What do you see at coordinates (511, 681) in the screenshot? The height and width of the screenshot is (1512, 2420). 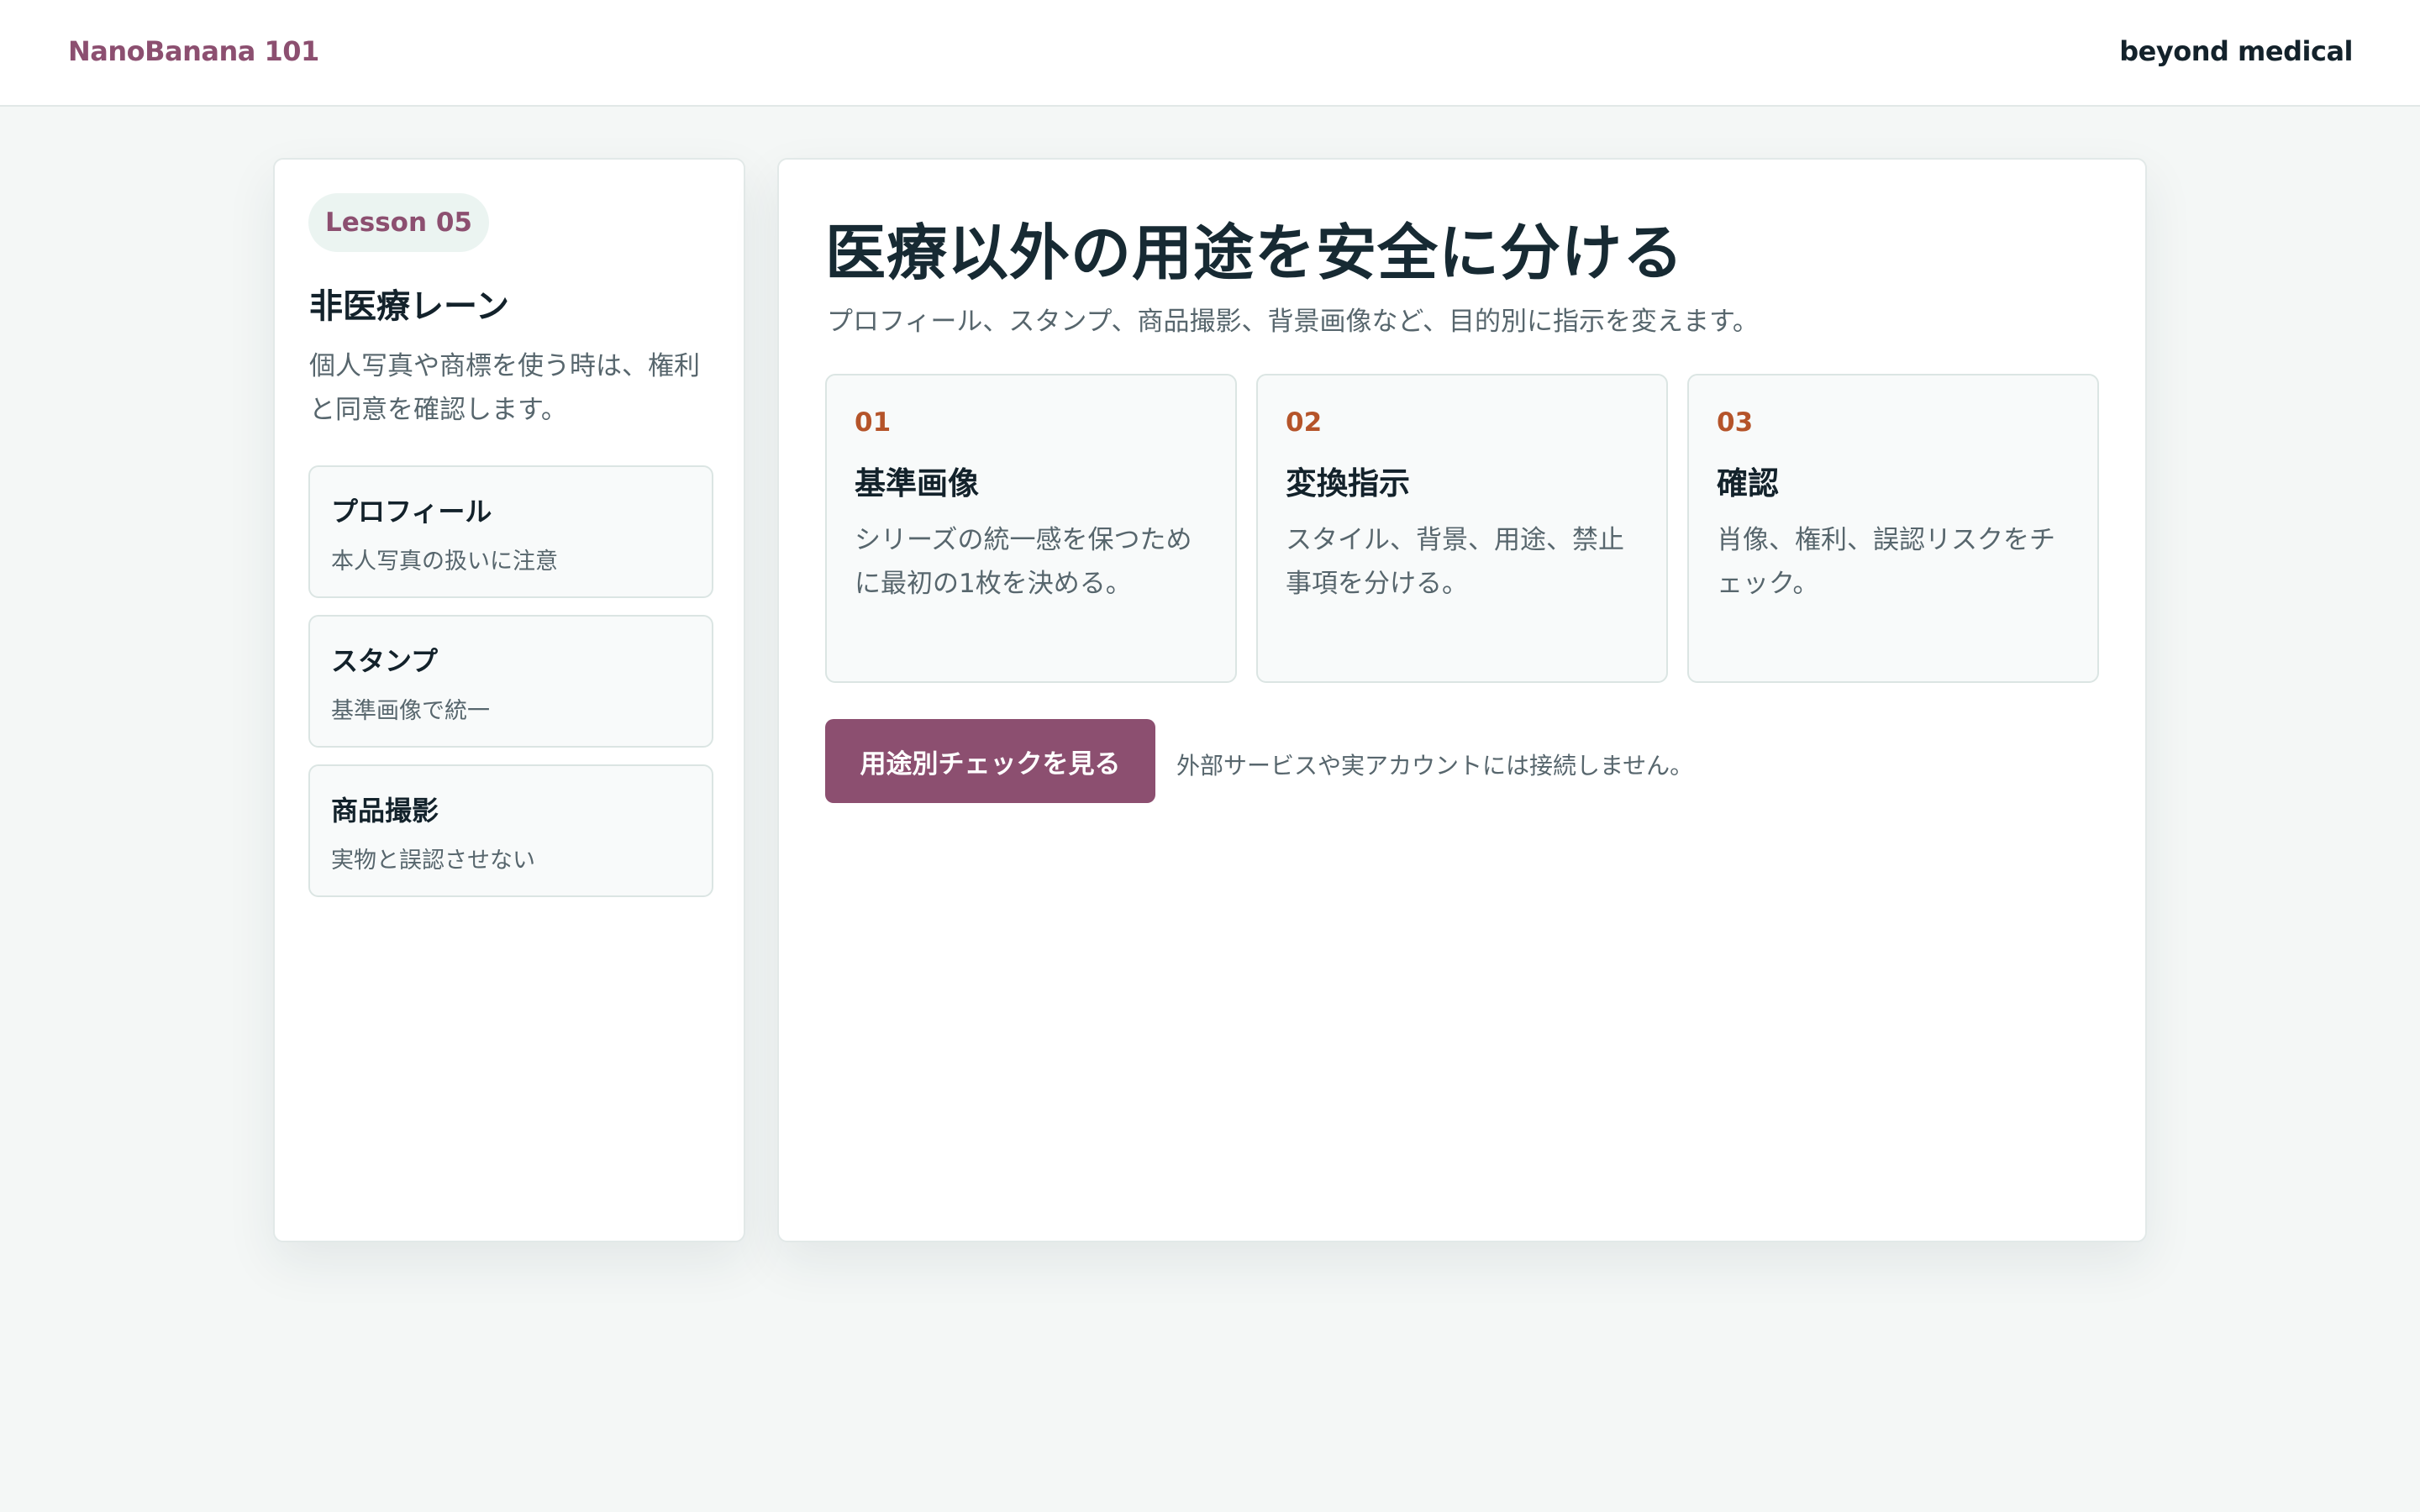 I see `usage-item-stamp: スタンプ 基準画像で統一` at bounding box center [511, 681].